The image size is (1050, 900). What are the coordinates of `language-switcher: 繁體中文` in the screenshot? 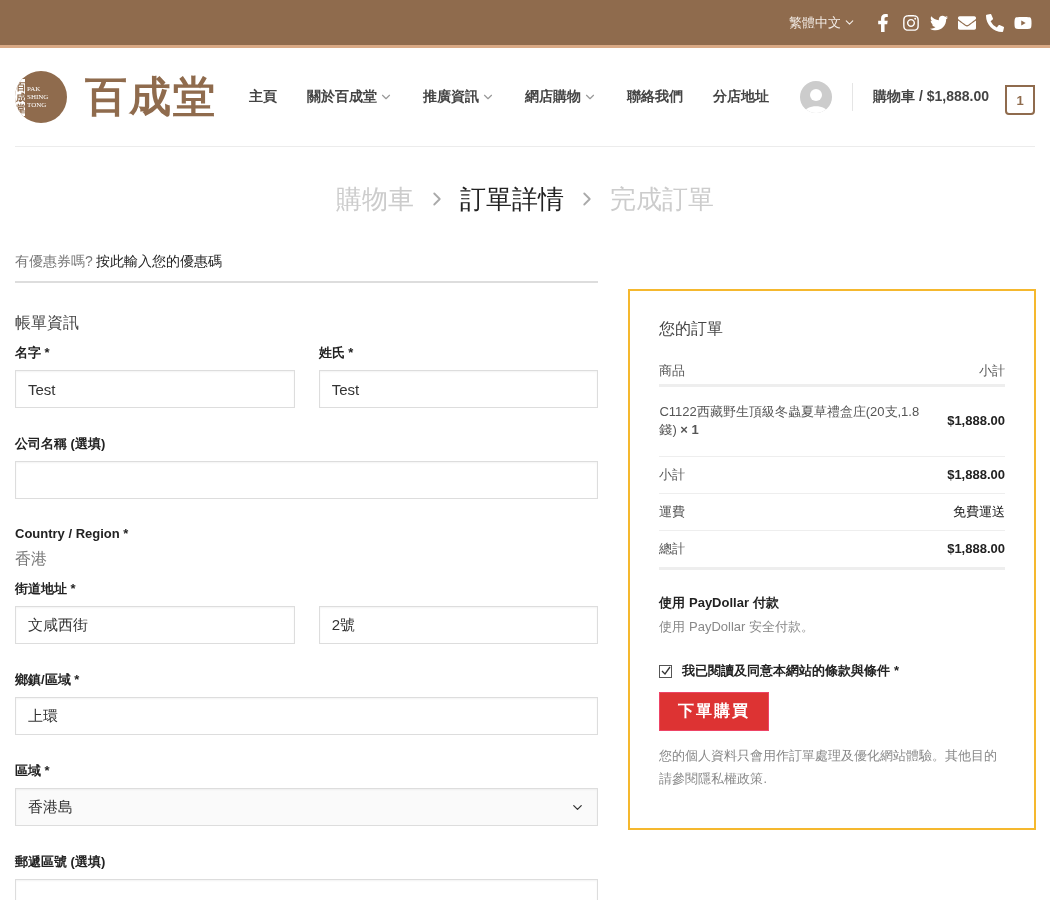 It's located at (822, 22).